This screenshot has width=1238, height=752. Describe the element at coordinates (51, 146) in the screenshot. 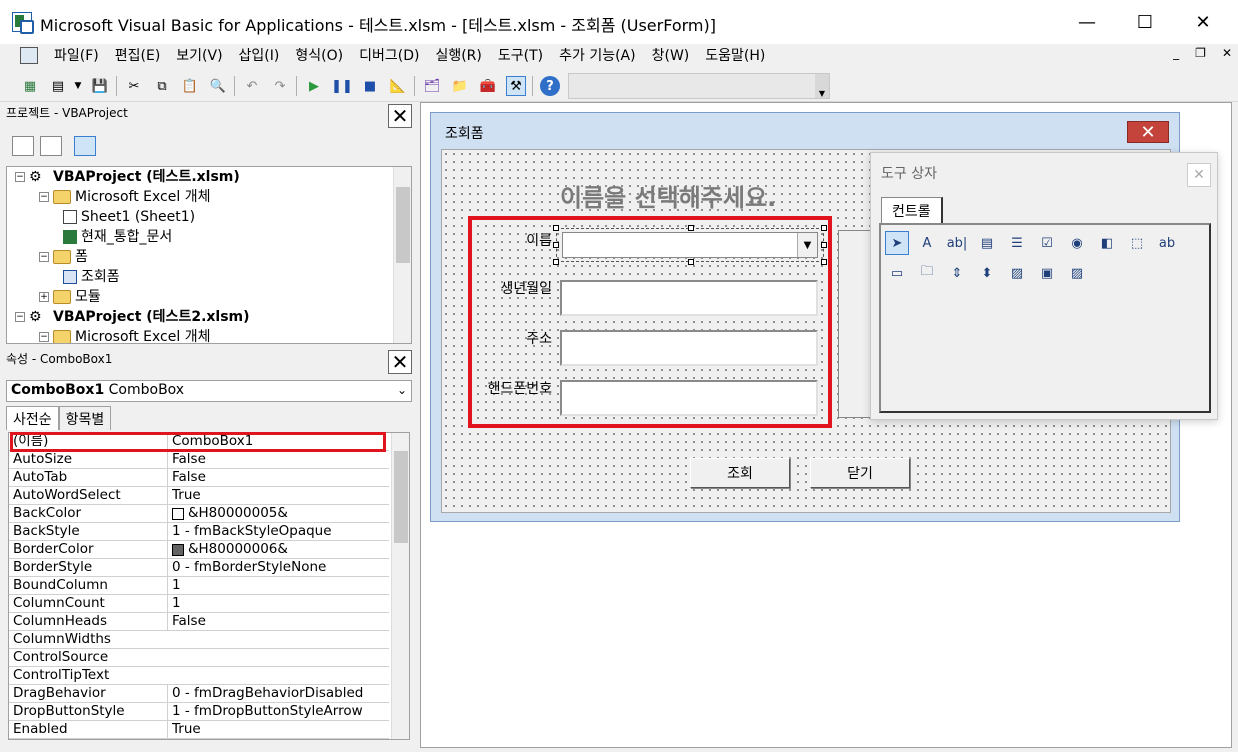

I see `view-object-icon` at that location.